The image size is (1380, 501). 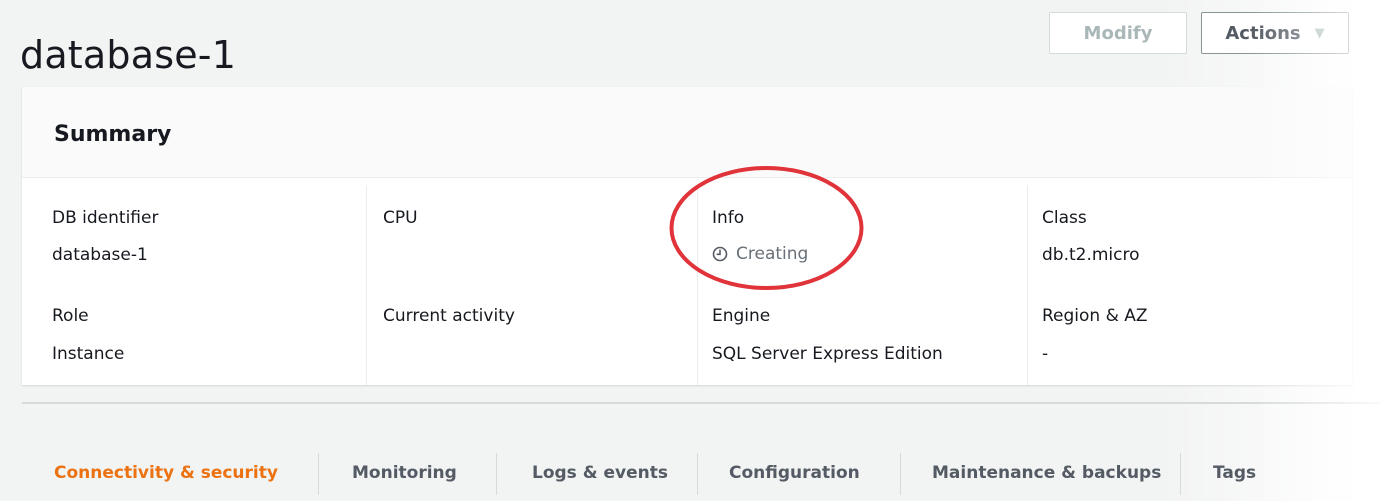 I want to click on db-identifier-label: DB identifier, so click(x=105, y=218).